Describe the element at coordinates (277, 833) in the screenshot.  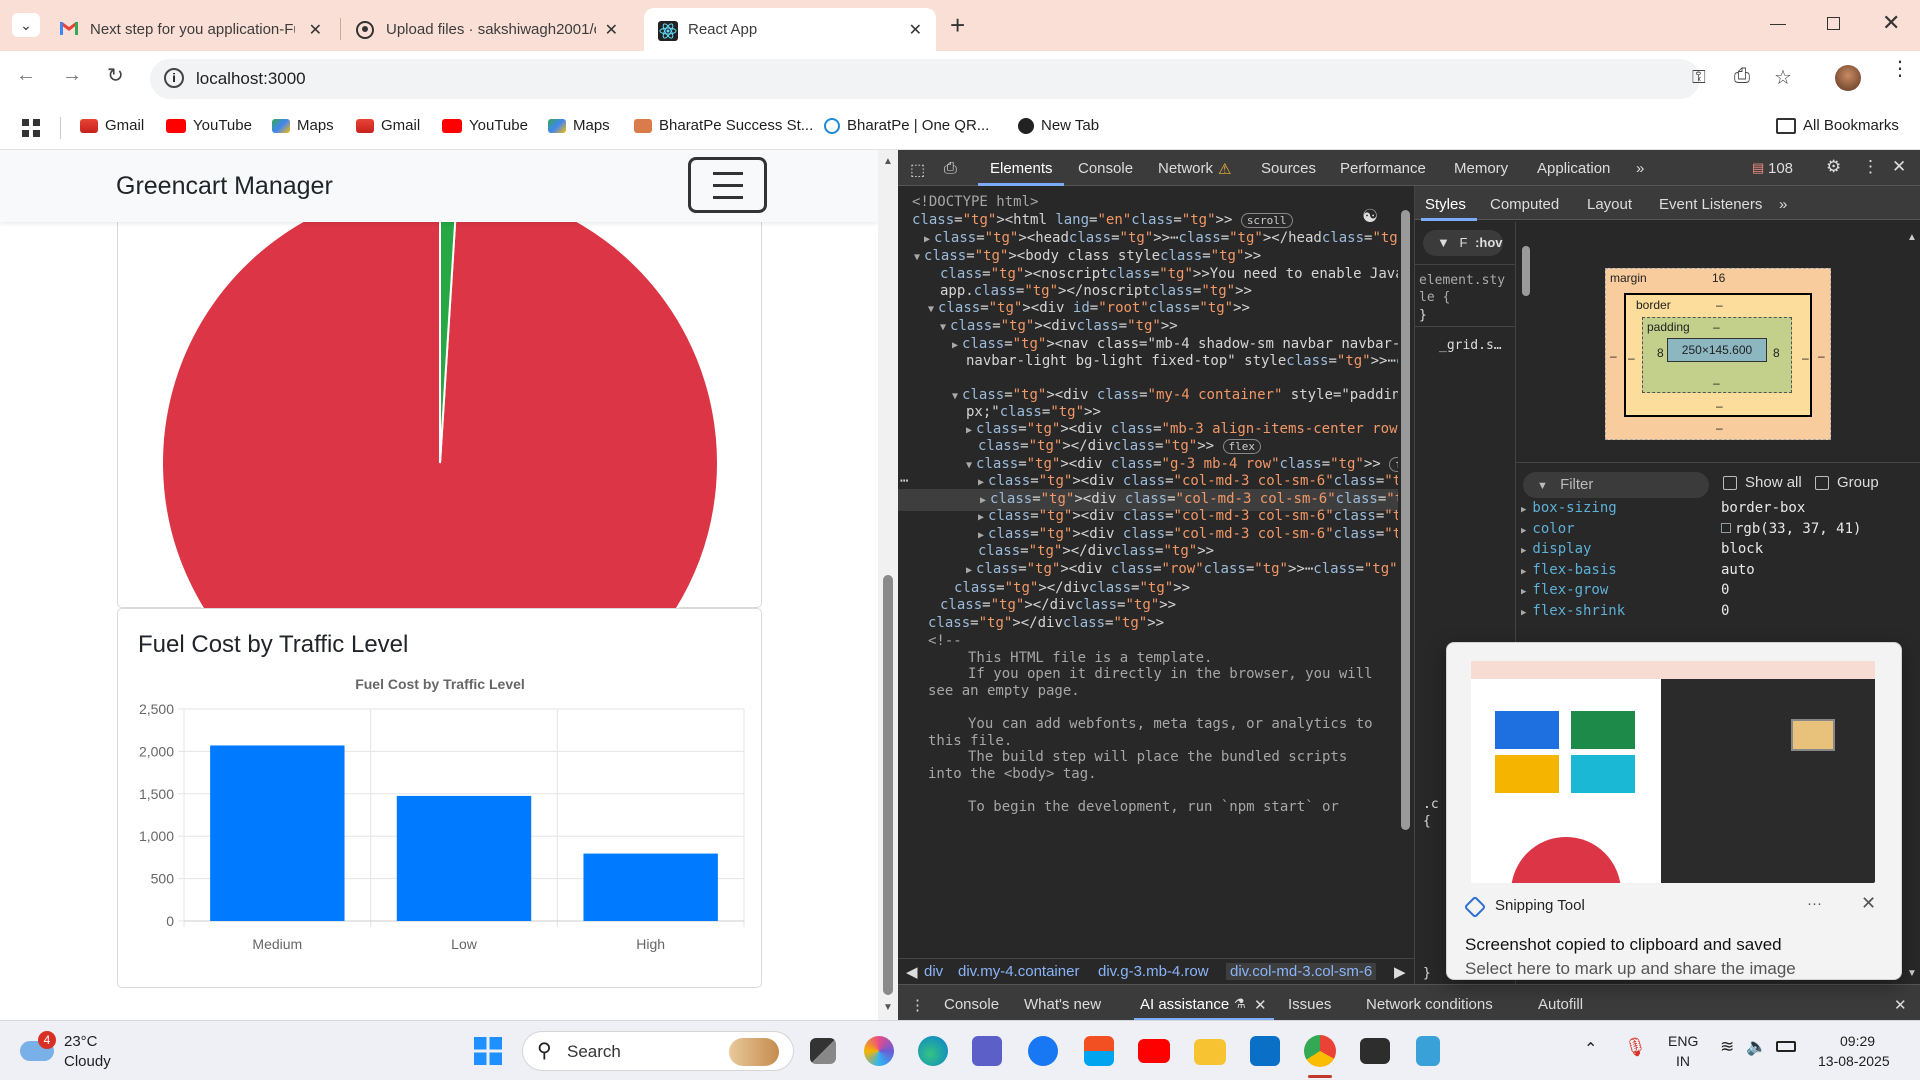
I see `bar-medium` at that location.